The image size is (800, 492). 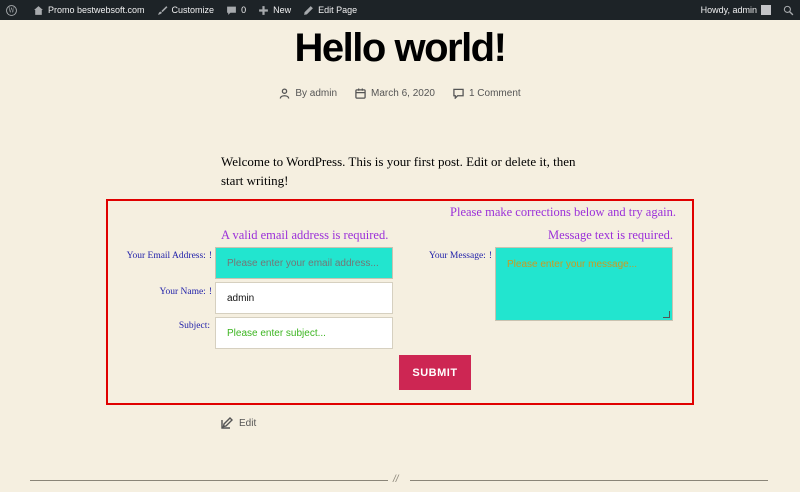 What do you see at coordinates (38, 10) in the screenshot?
I see `home-icon` at bounding box center [38, 10].